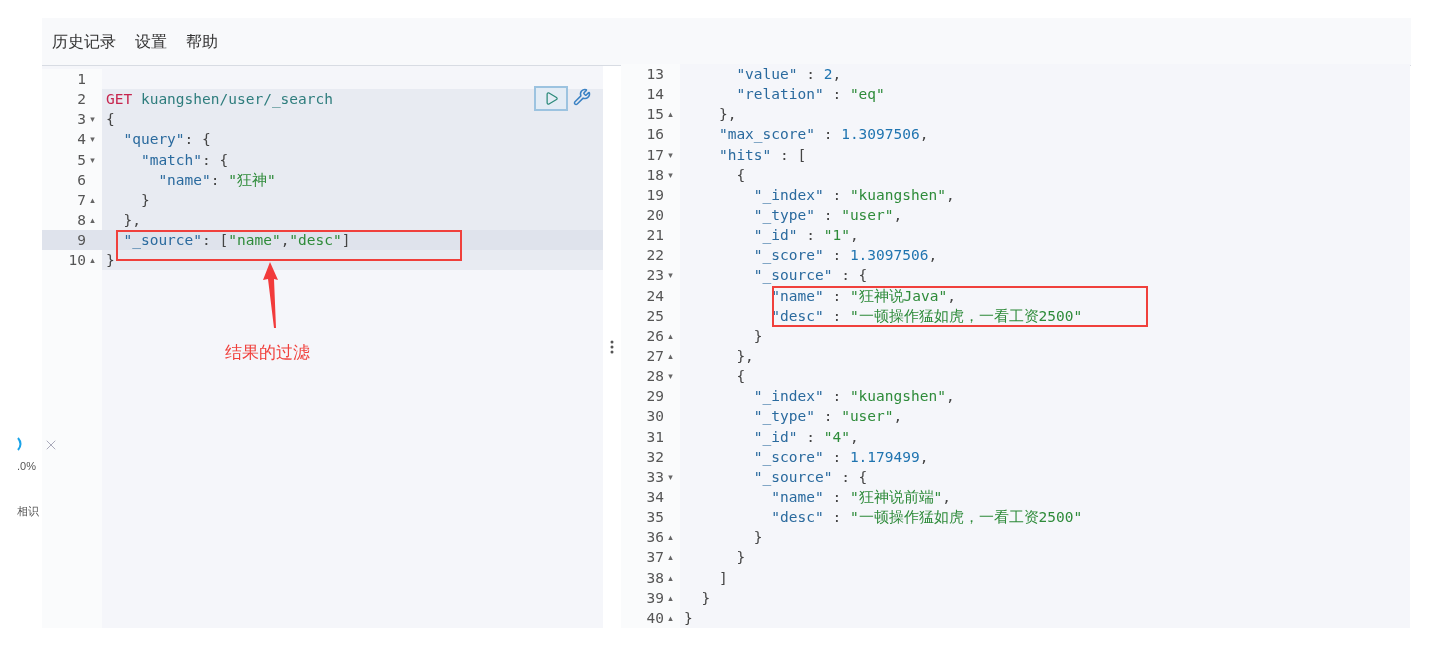 This screenshot has height=652, width=1441. Describe the element at coordinates (836, 437) in the screenshot. I see `code-token: "4"` at that location.